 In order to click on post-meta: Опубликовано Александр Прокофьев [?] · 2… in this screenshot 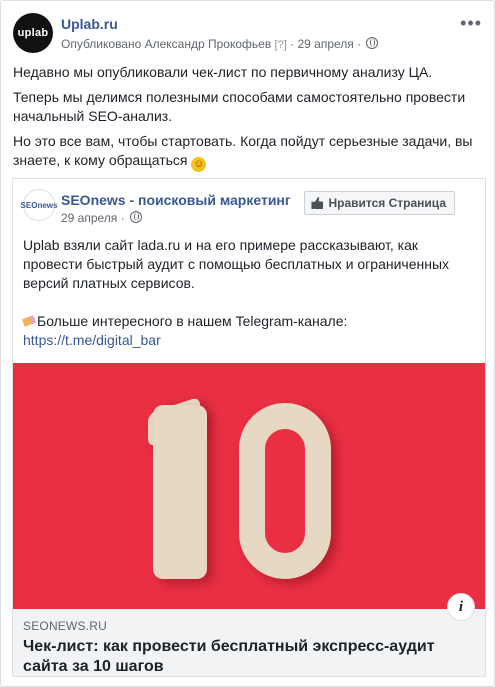, I will do `click(220, 44)`.